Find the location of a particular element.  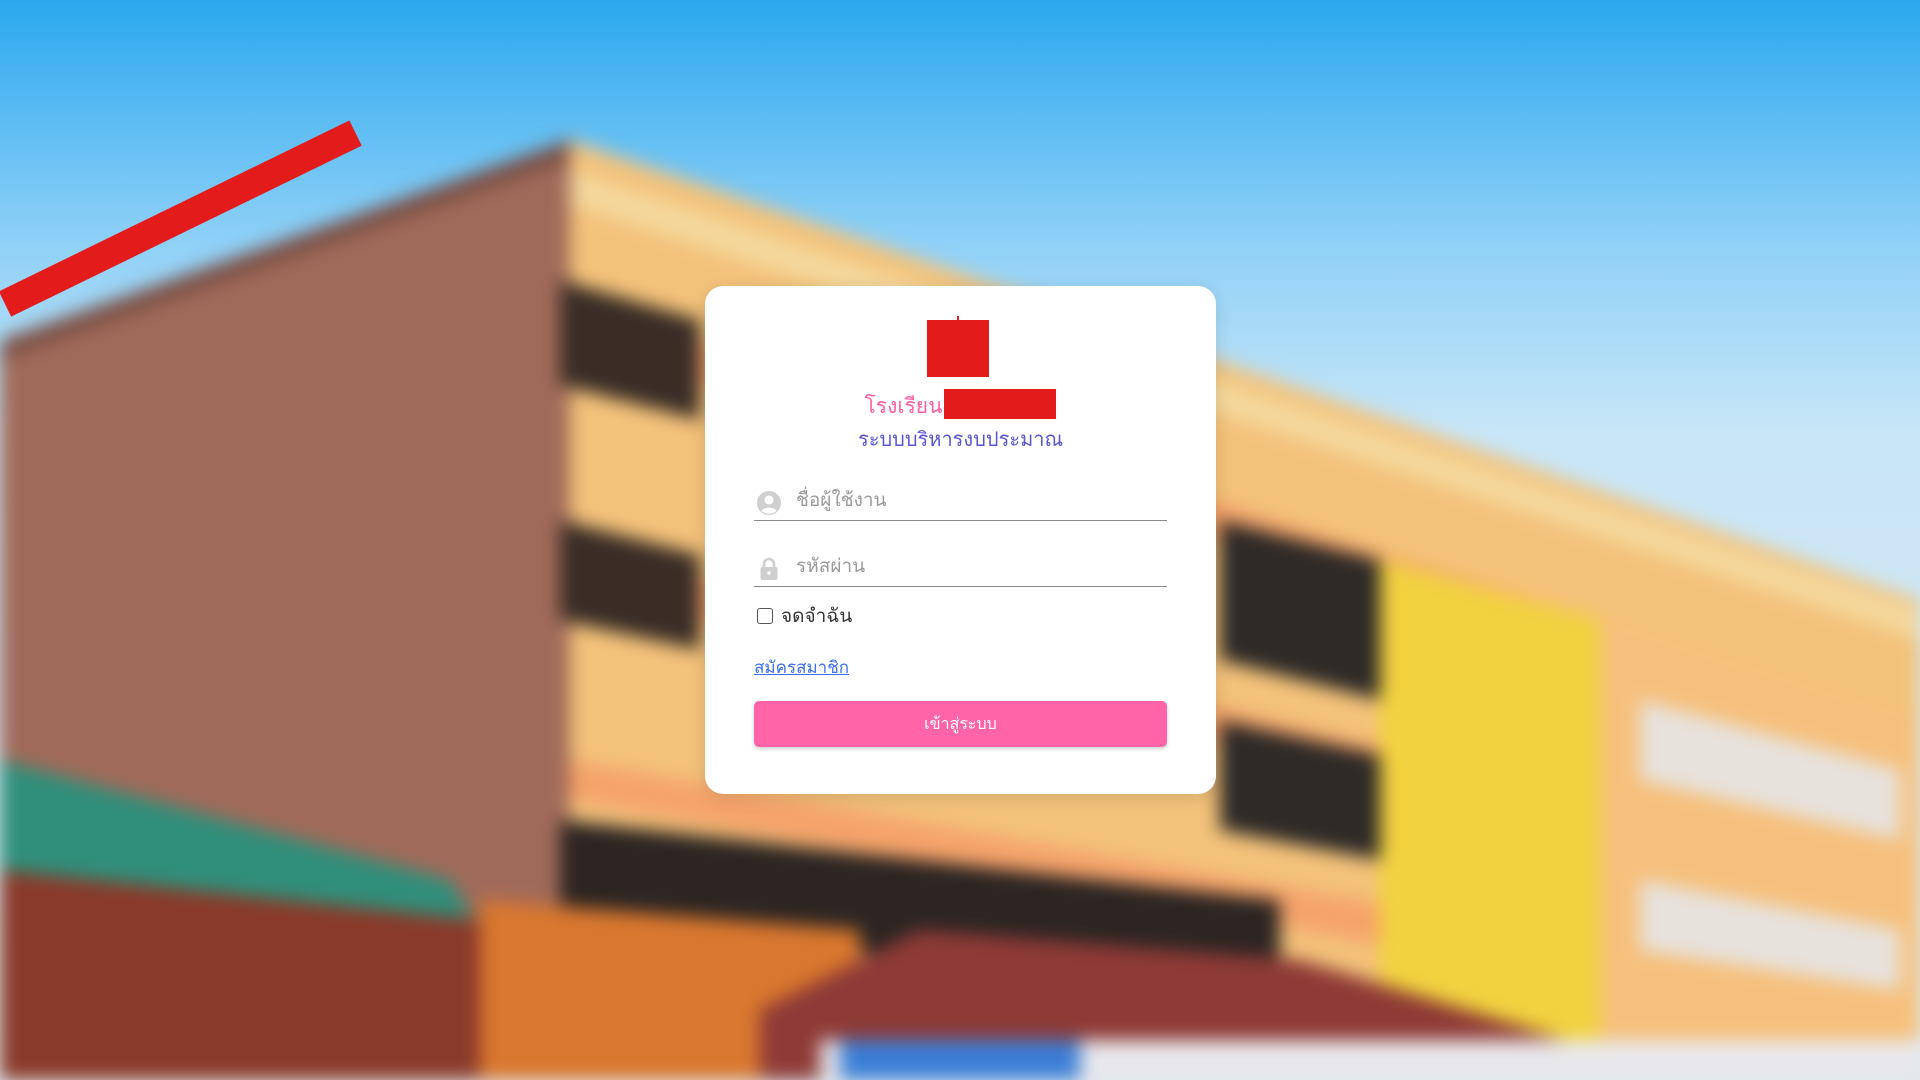

user-circle-icon is located at coordinates (769, 503).